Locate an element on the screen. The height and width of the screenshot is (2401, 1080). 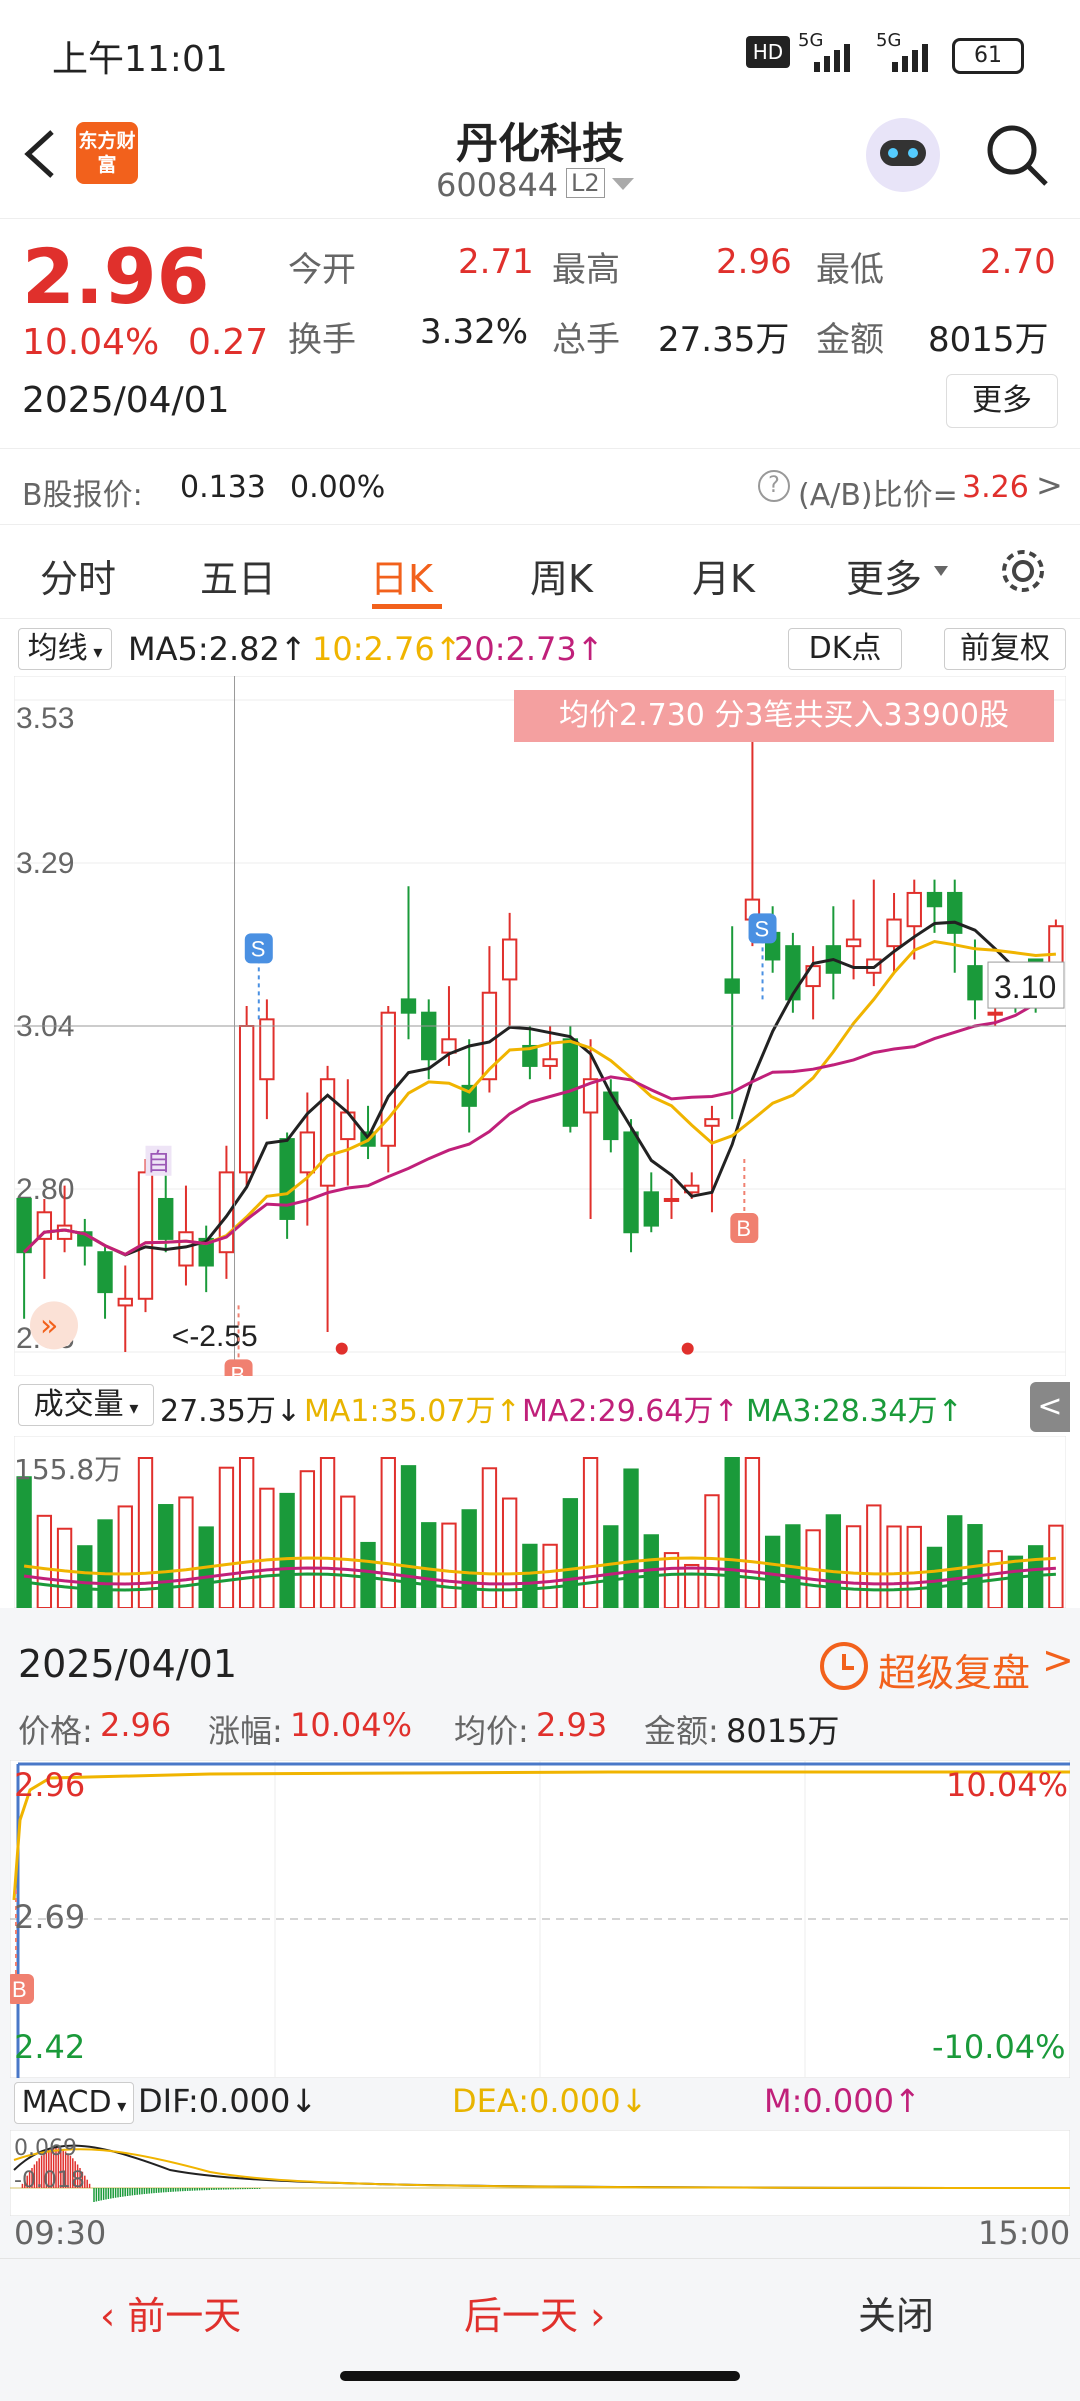
help-icon: ? is located at coordinates (774, 486).